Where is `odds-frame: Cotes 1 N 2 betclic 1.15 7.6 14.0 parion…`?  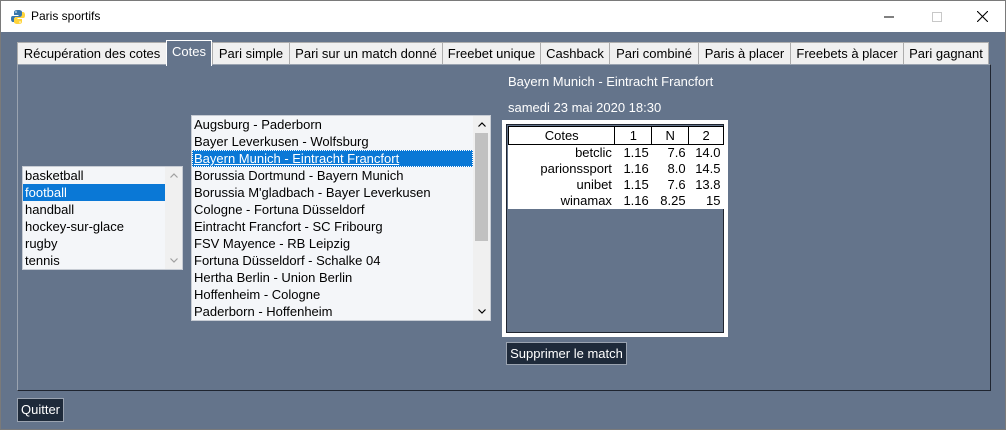
odds-frame: Cotes 1 N 2 betclic 1.15 7.6 14.0 parion… is located at coordinates (615, 228).